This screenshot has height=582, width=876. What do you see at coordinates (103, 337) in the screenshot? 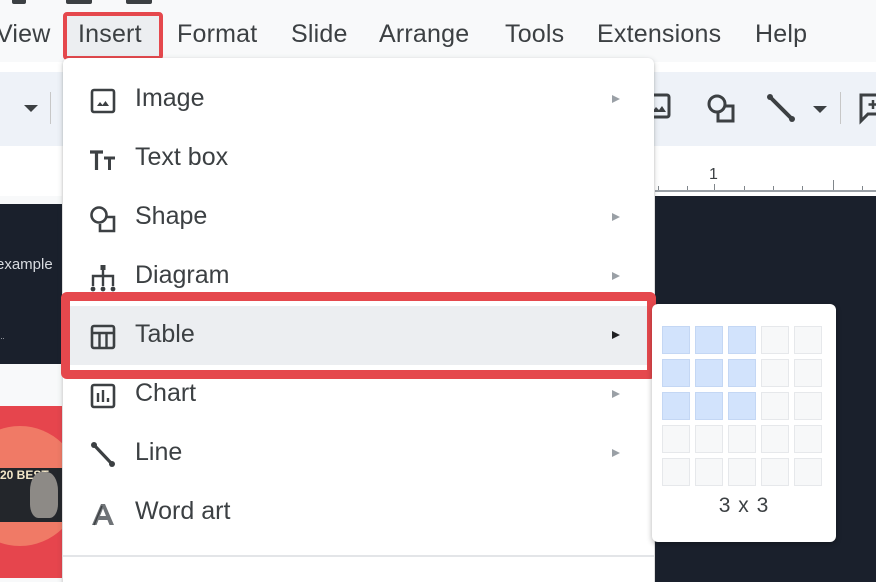
I see `table-icon` at bounding box center [103, 337].